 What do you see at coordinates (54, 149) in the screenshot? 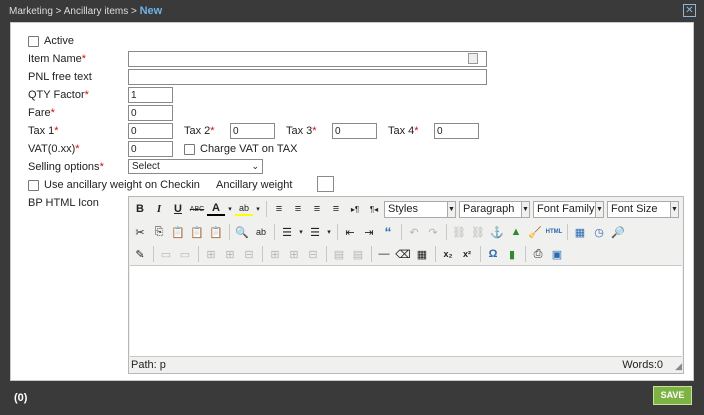
I see `vat-row: VAT(0.xx) *` at bounding box center [54, 149].